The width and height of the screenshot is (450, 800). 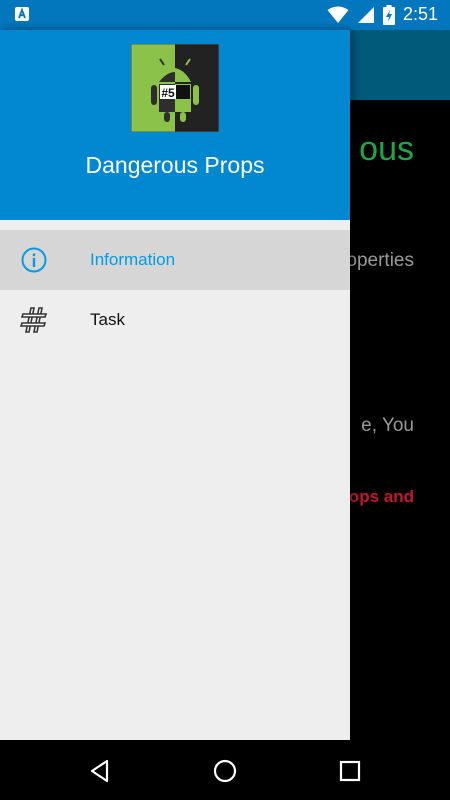 I want to click on a-badge-icon, so click(x=22, y=14).